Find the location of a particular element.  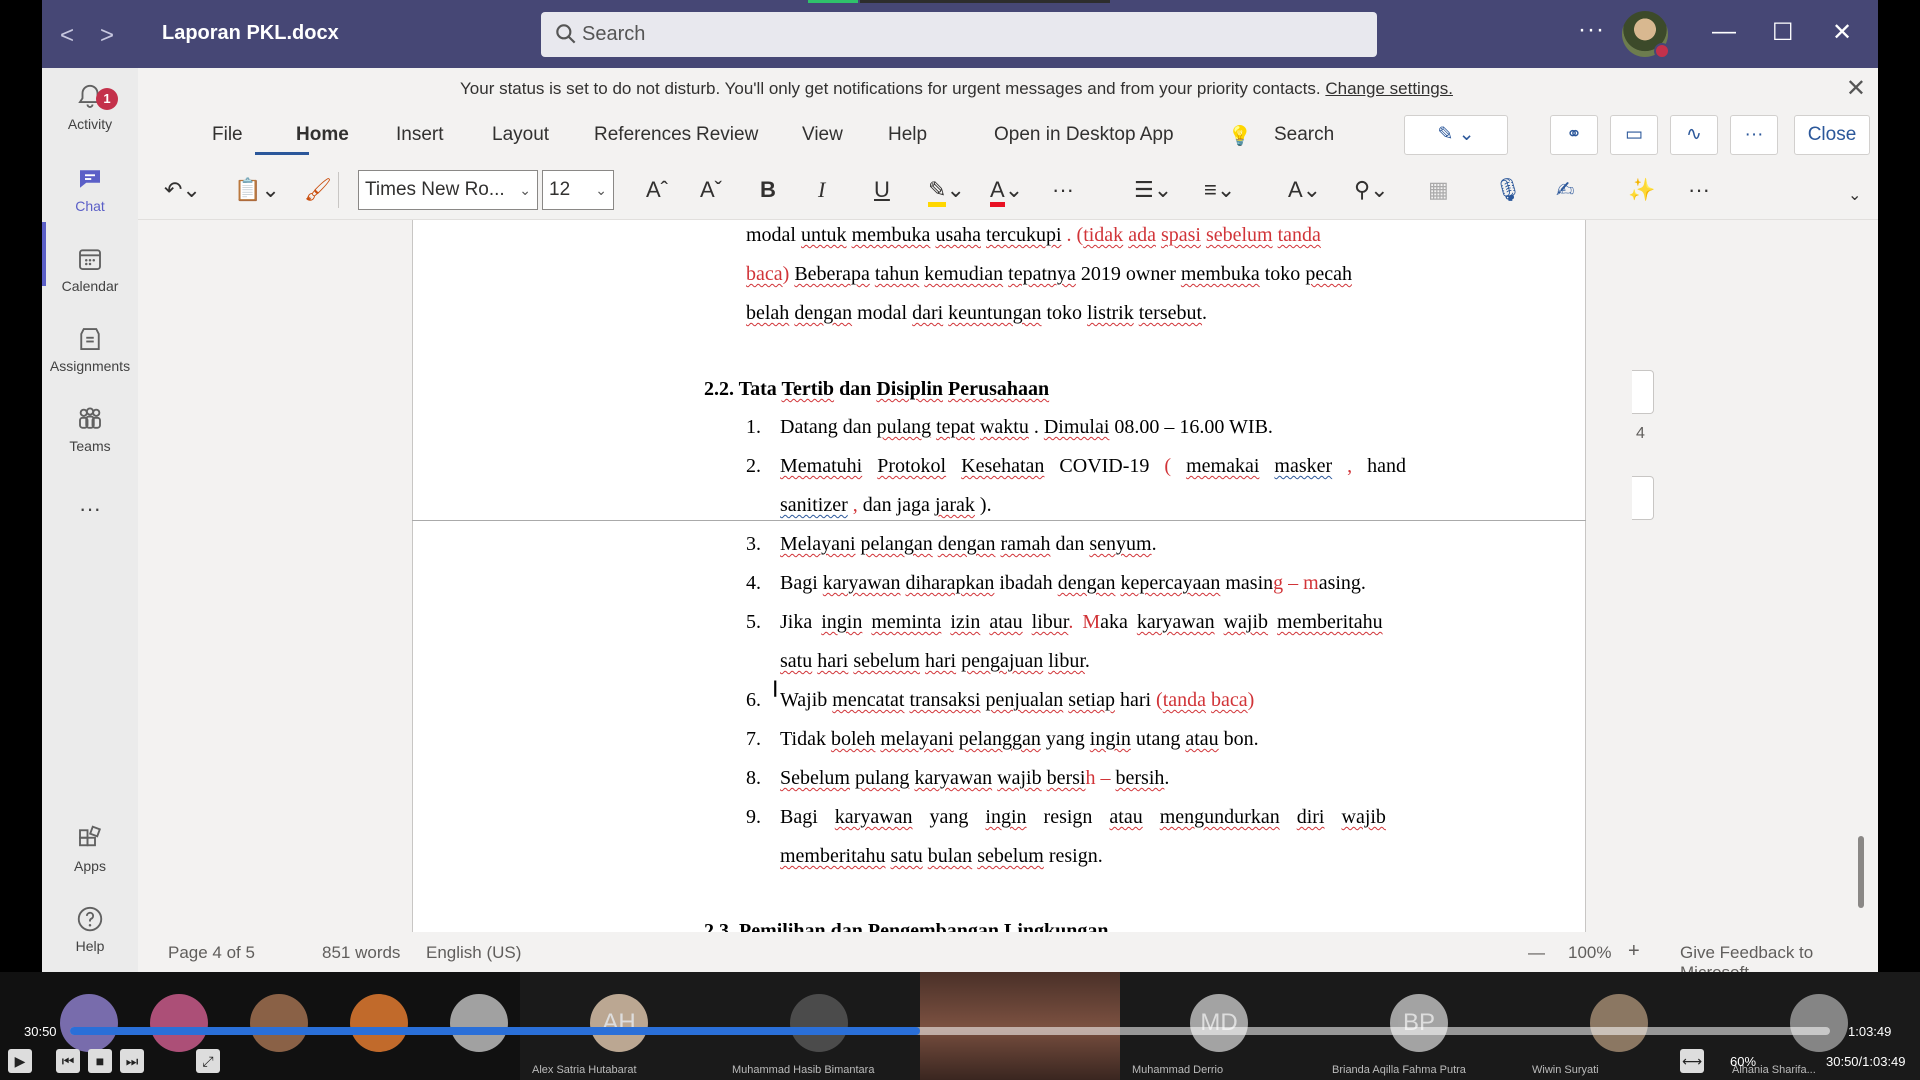

vertical-scrollbar is located at coordinates (1861, 872).